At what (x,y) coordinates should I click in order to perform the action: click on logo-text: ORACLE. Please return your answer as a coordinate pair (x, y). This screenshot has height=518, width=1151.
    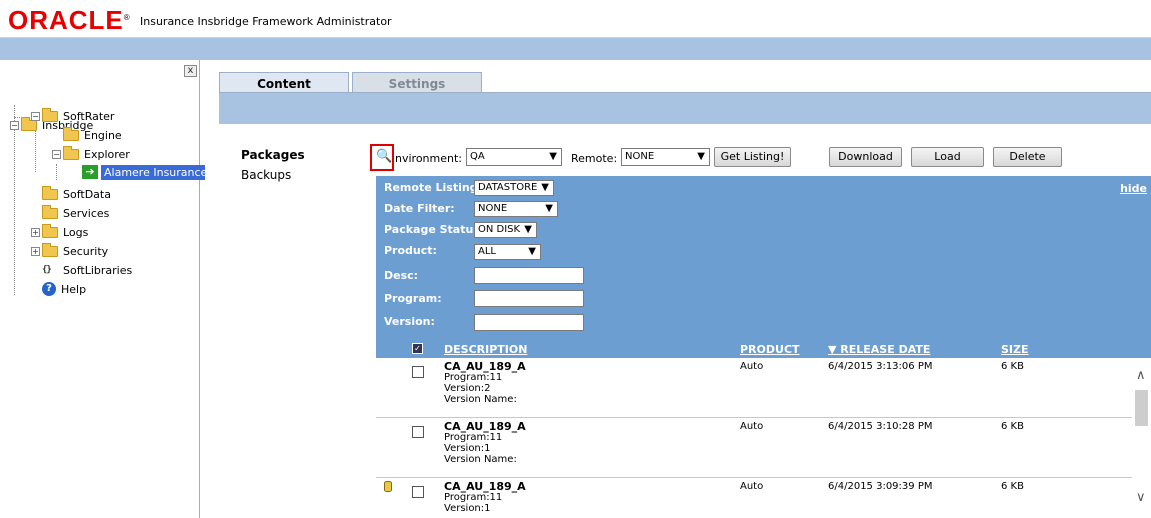
    Looking at the image, I should click on (66, 20).